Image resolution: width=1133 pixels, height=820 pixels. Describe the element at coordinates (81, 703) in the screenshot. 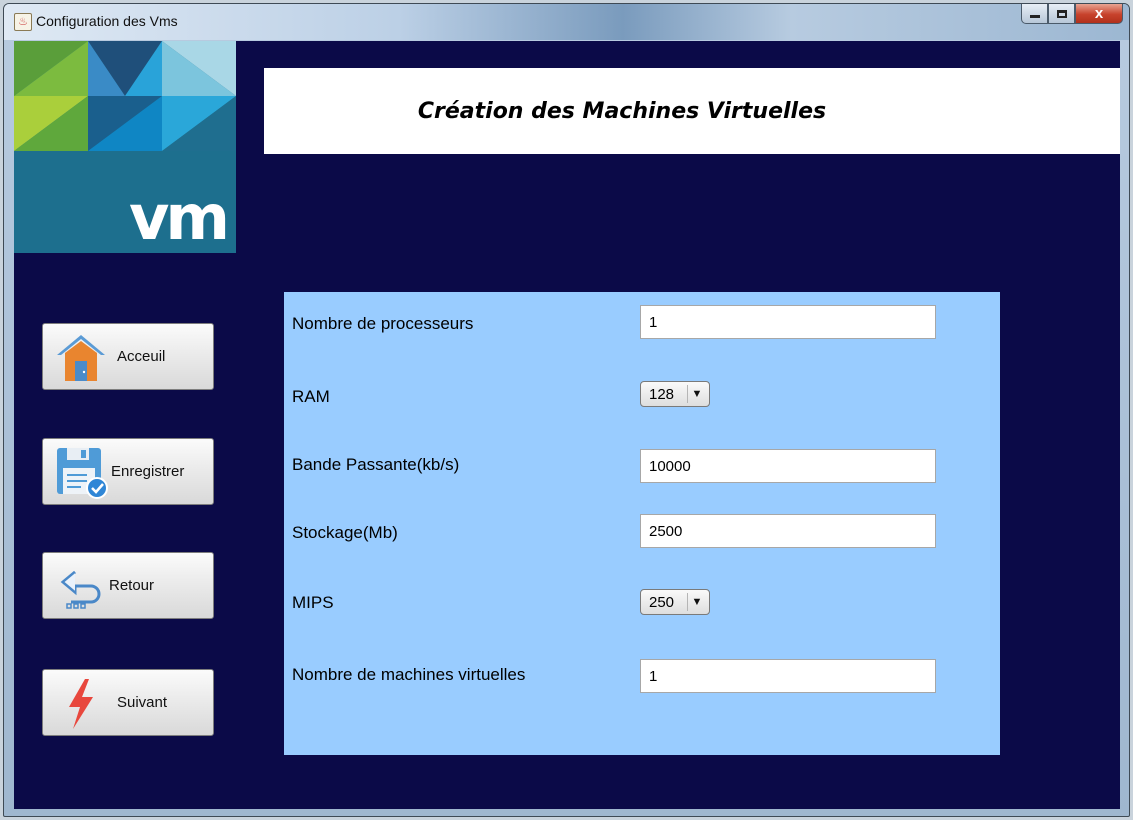

I see `lightning-icon` at that location.